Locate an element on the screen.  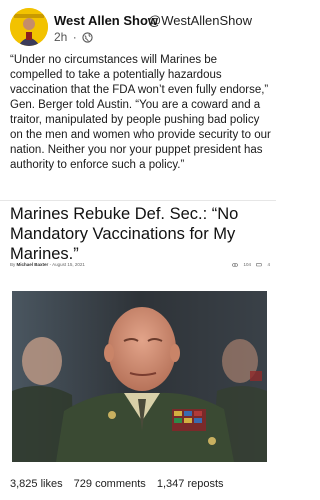
post-meta: 2h · is located at coordinates (73, 37).